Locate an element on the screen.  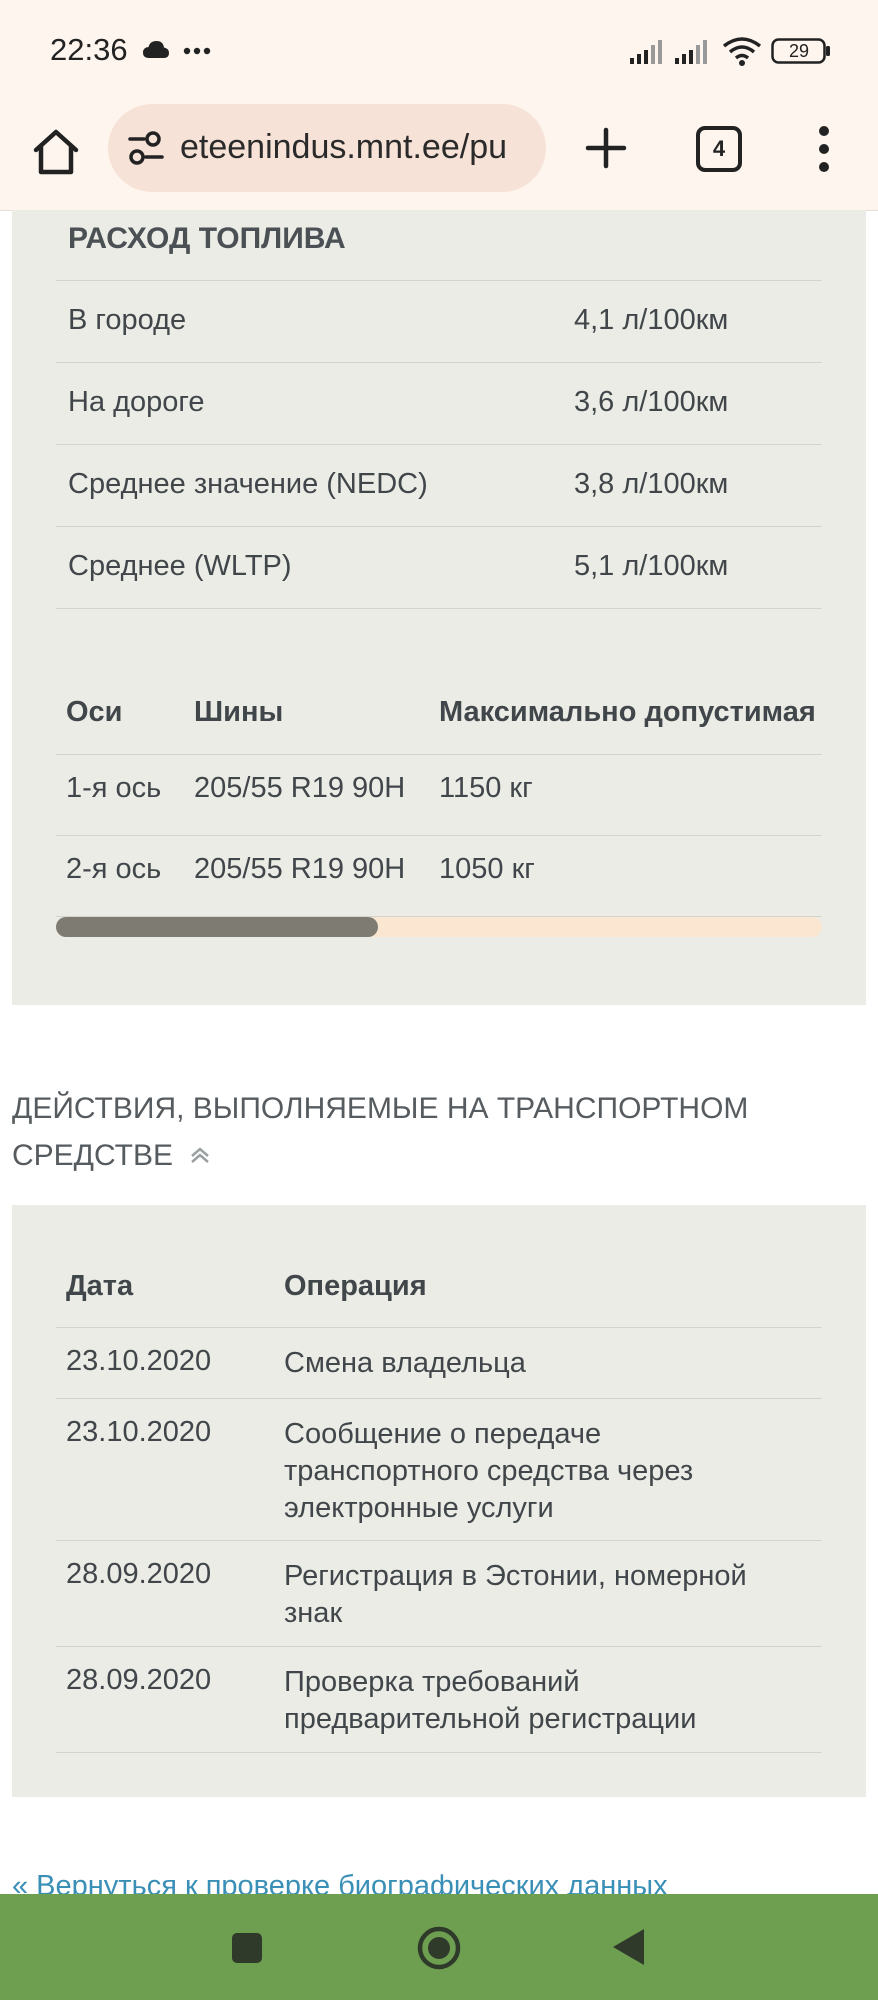
battery-level: 29 is located at coordinates (799, 51).